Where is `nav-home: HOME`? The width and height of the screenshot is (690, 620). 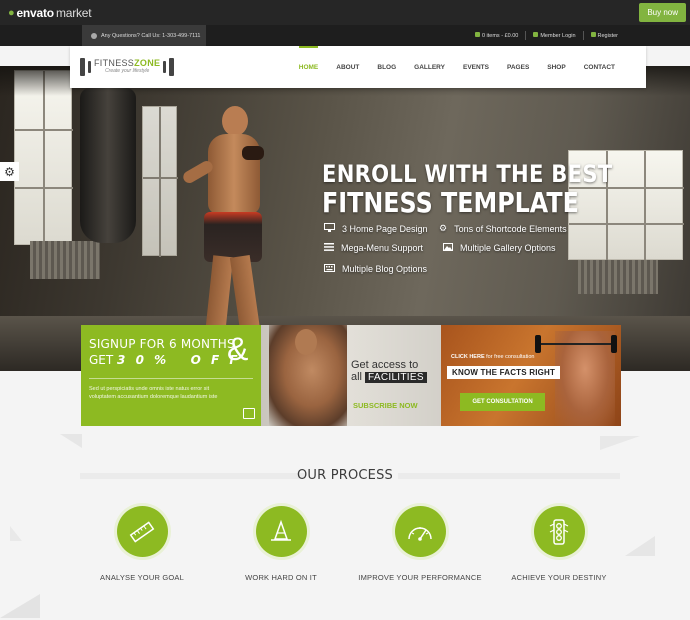
nav-home: HOME is located at coordinates (309, 67).